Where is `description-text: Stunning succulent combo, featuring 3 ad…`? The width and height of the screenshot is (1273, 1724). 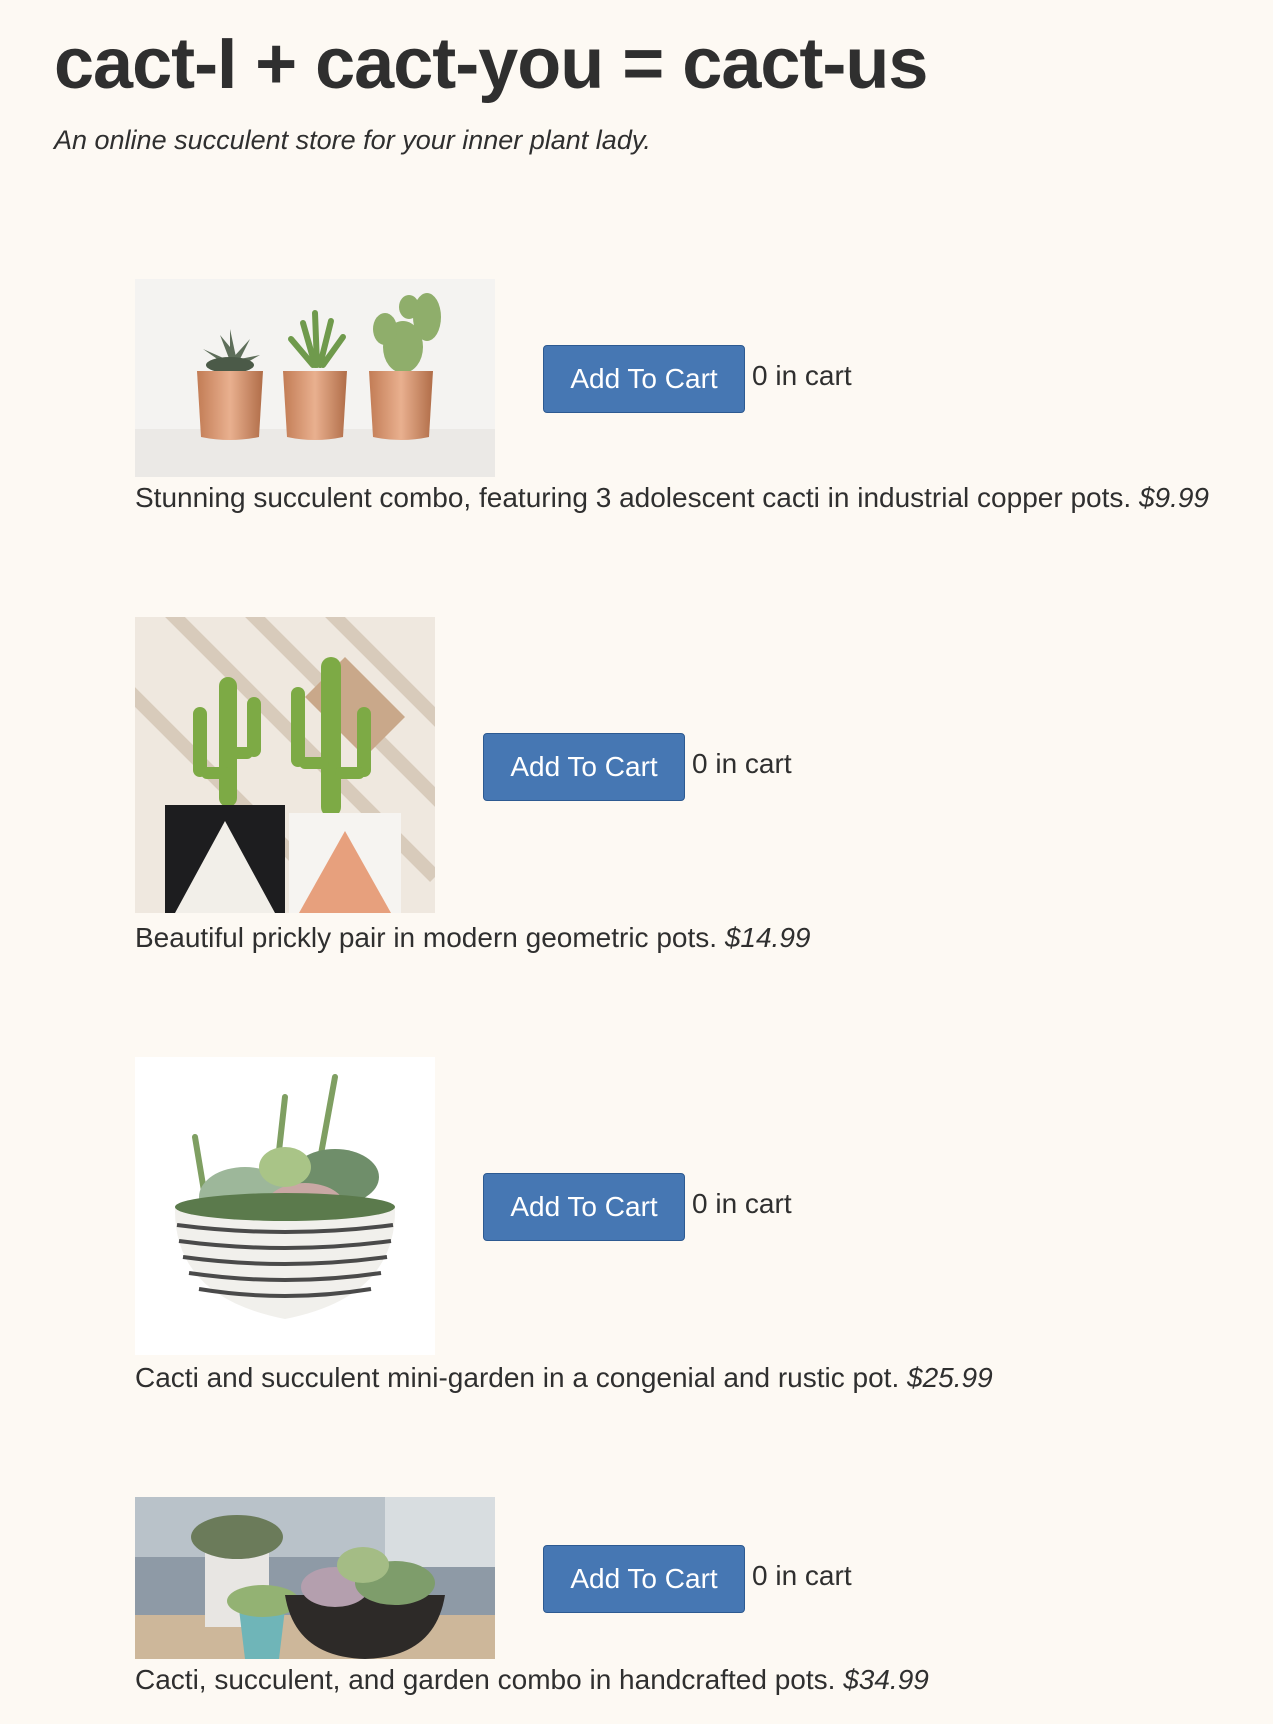 description-text: Stunning succulent combo, featuring 3 ad… is located at coordinates (633, 497).